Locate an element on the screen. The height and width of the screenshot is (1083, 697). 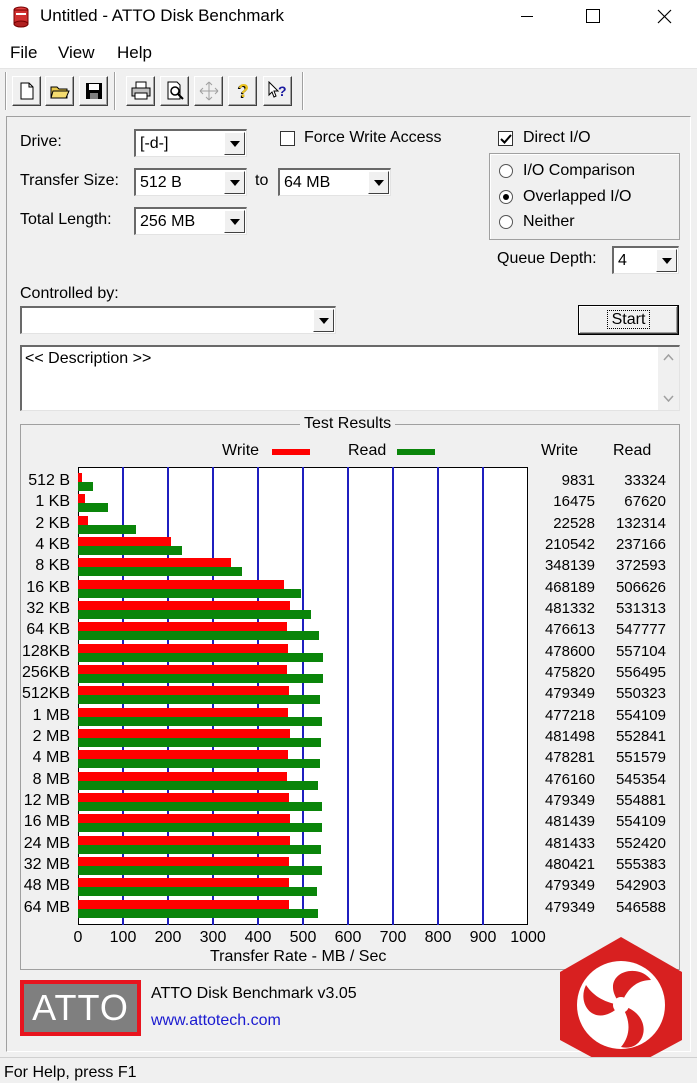
atto-logo: ATTO is located at coordinates (80, 1008).